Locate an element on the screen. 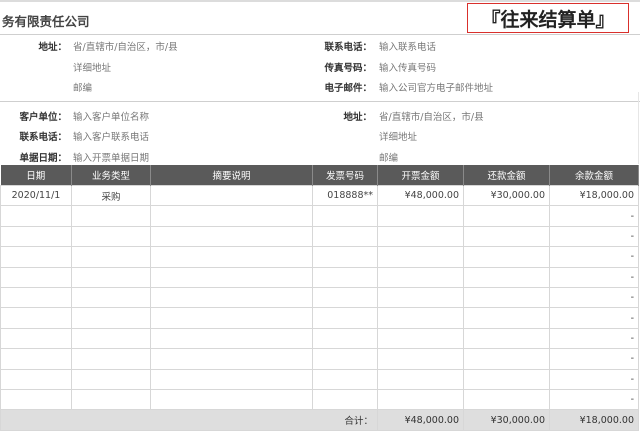 The width and height of the screenshot is (640, 438). cell-business-type: 采购 is located at coordinates (111, 195).